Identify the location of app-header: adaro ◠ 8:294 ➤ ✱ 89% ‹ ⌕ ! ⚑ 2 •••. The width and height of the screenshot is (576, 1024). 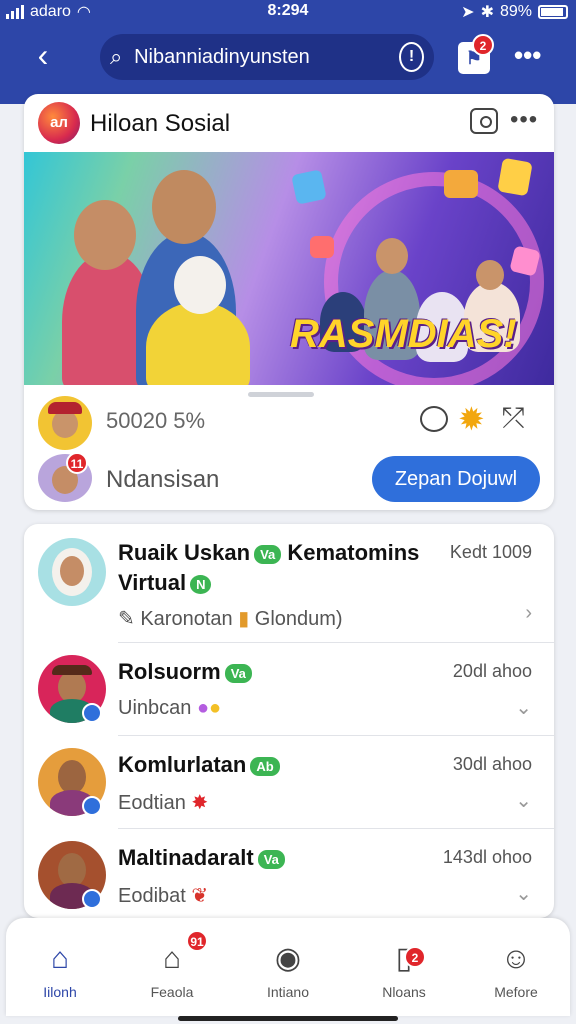
(288, 52).